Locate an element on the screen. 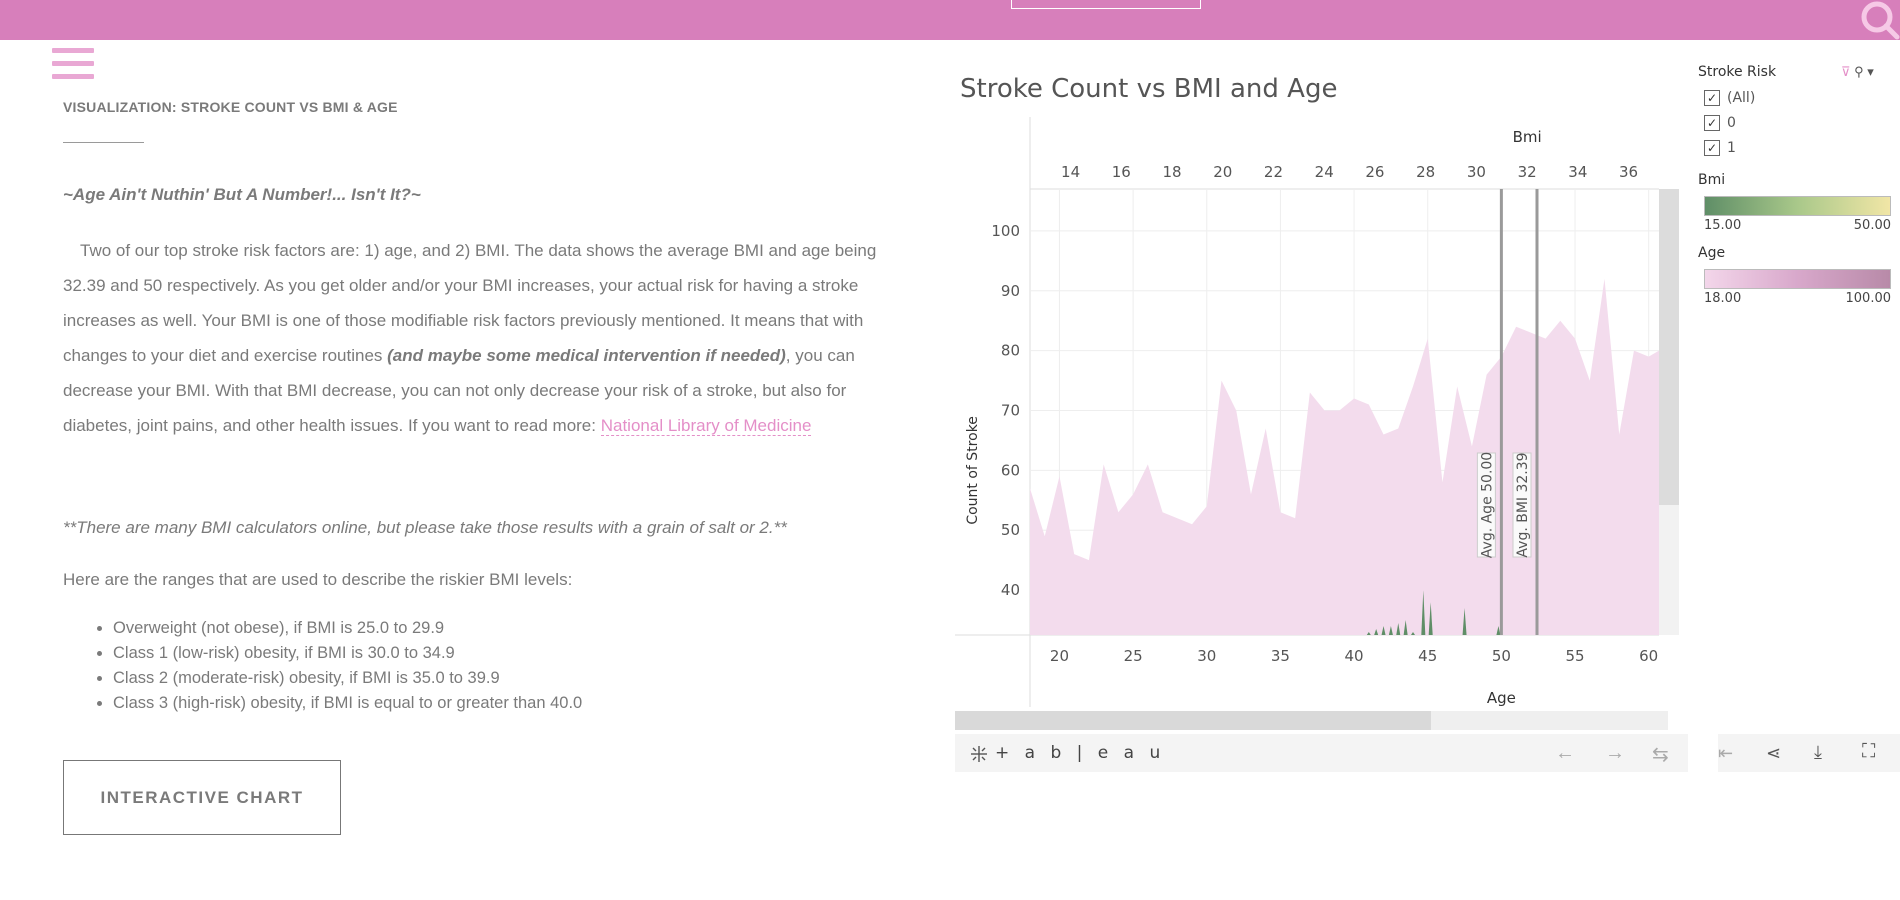 The width and height of the screenshot is (1900, 900). filter-option-label: 0 is located at coordinates (1731, 122).